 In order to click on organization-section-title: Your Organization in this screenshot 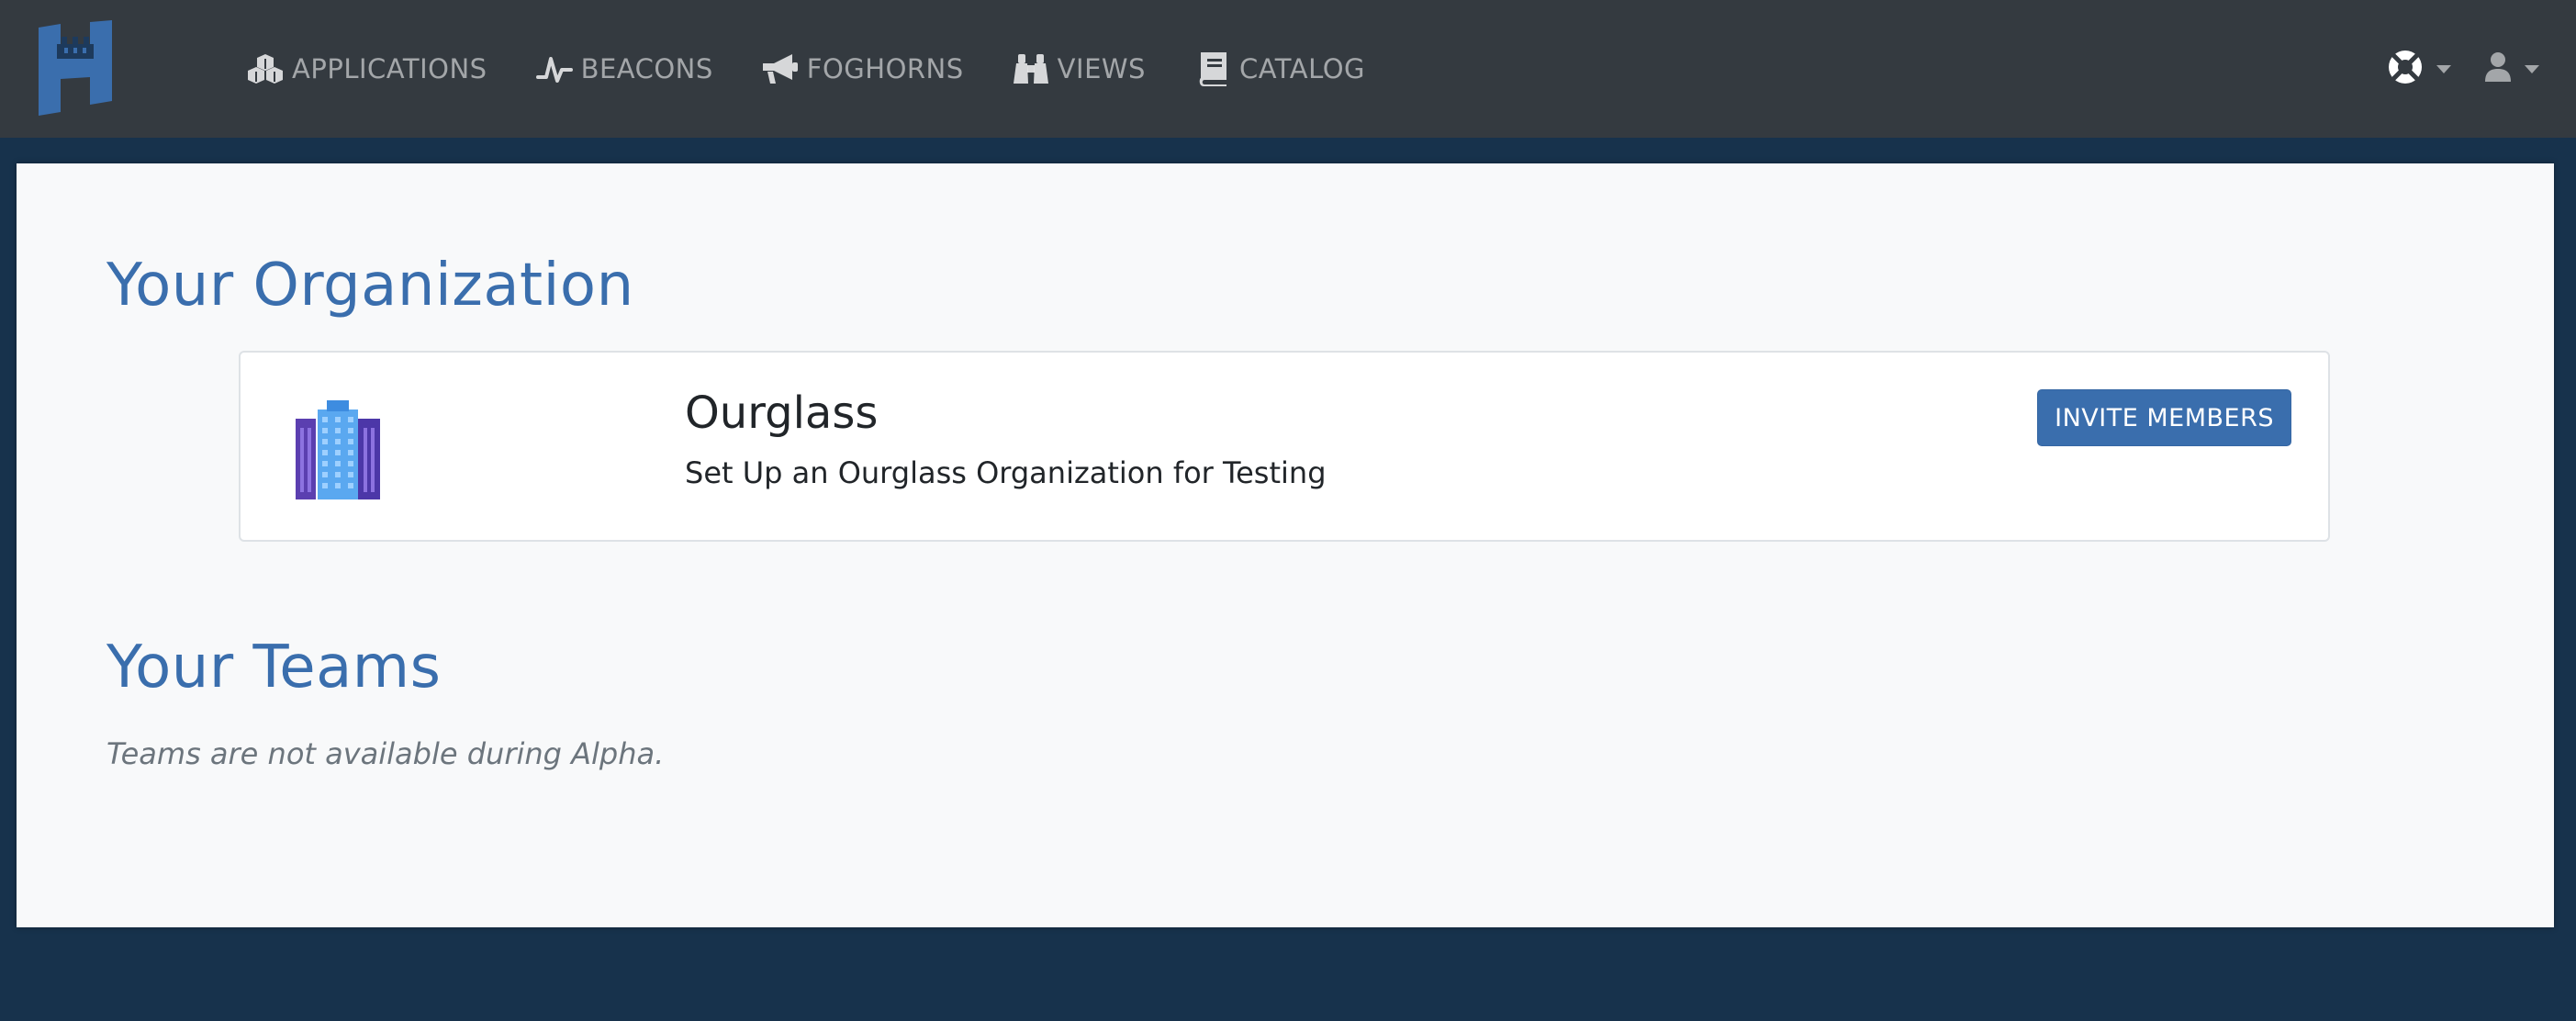, I will do `click(370, 286)`.